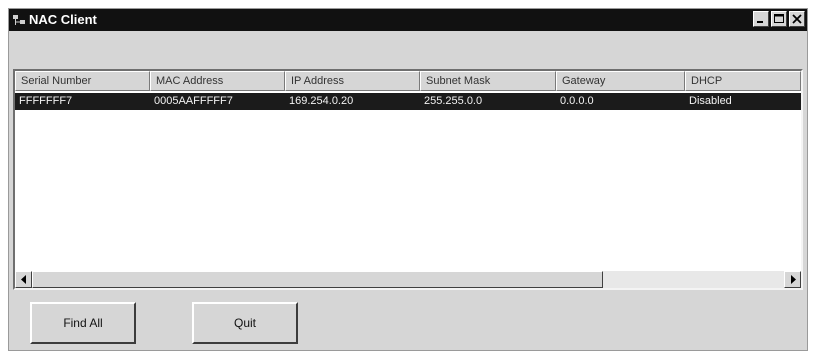 The width and height of the screenshot is (814, 358). I want to click on scrollbar-thumb, so click(317, 279).